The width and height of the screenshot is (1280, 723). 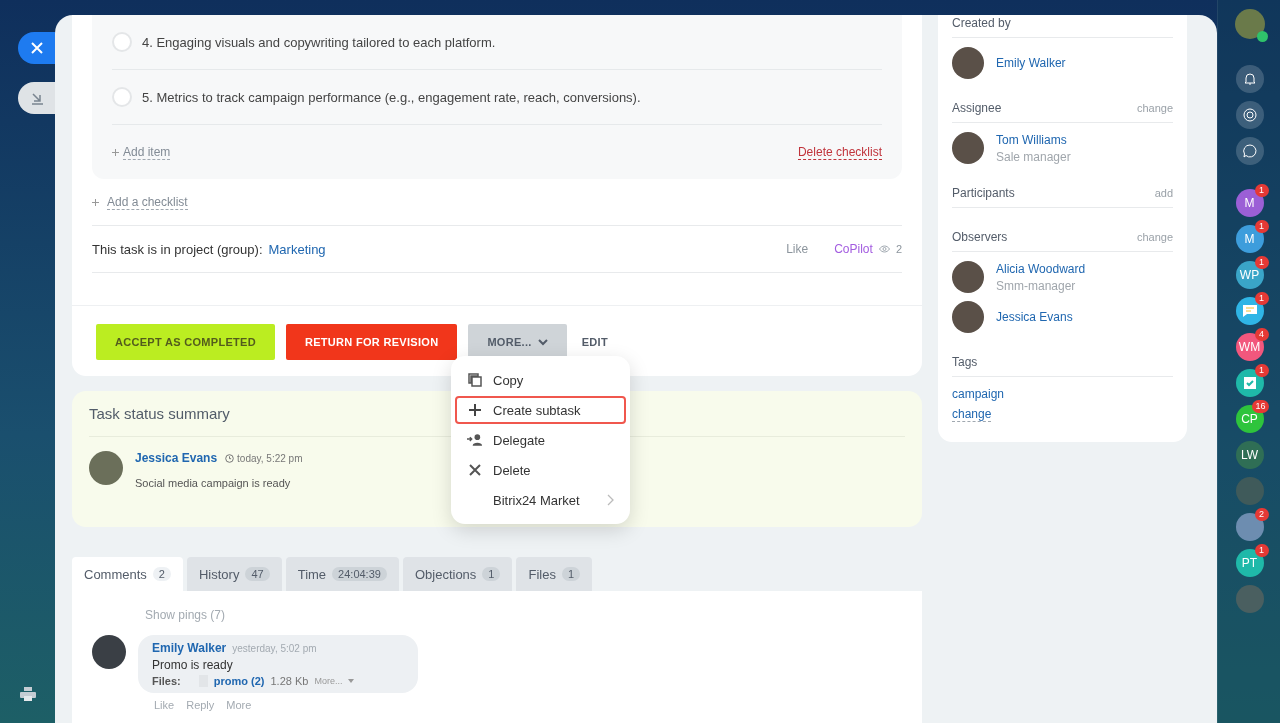 What do you see at coordinates (1034, 317) in the screenshot?
I see `person-link: Jessica Evans` at bounding box center [1034, 317].